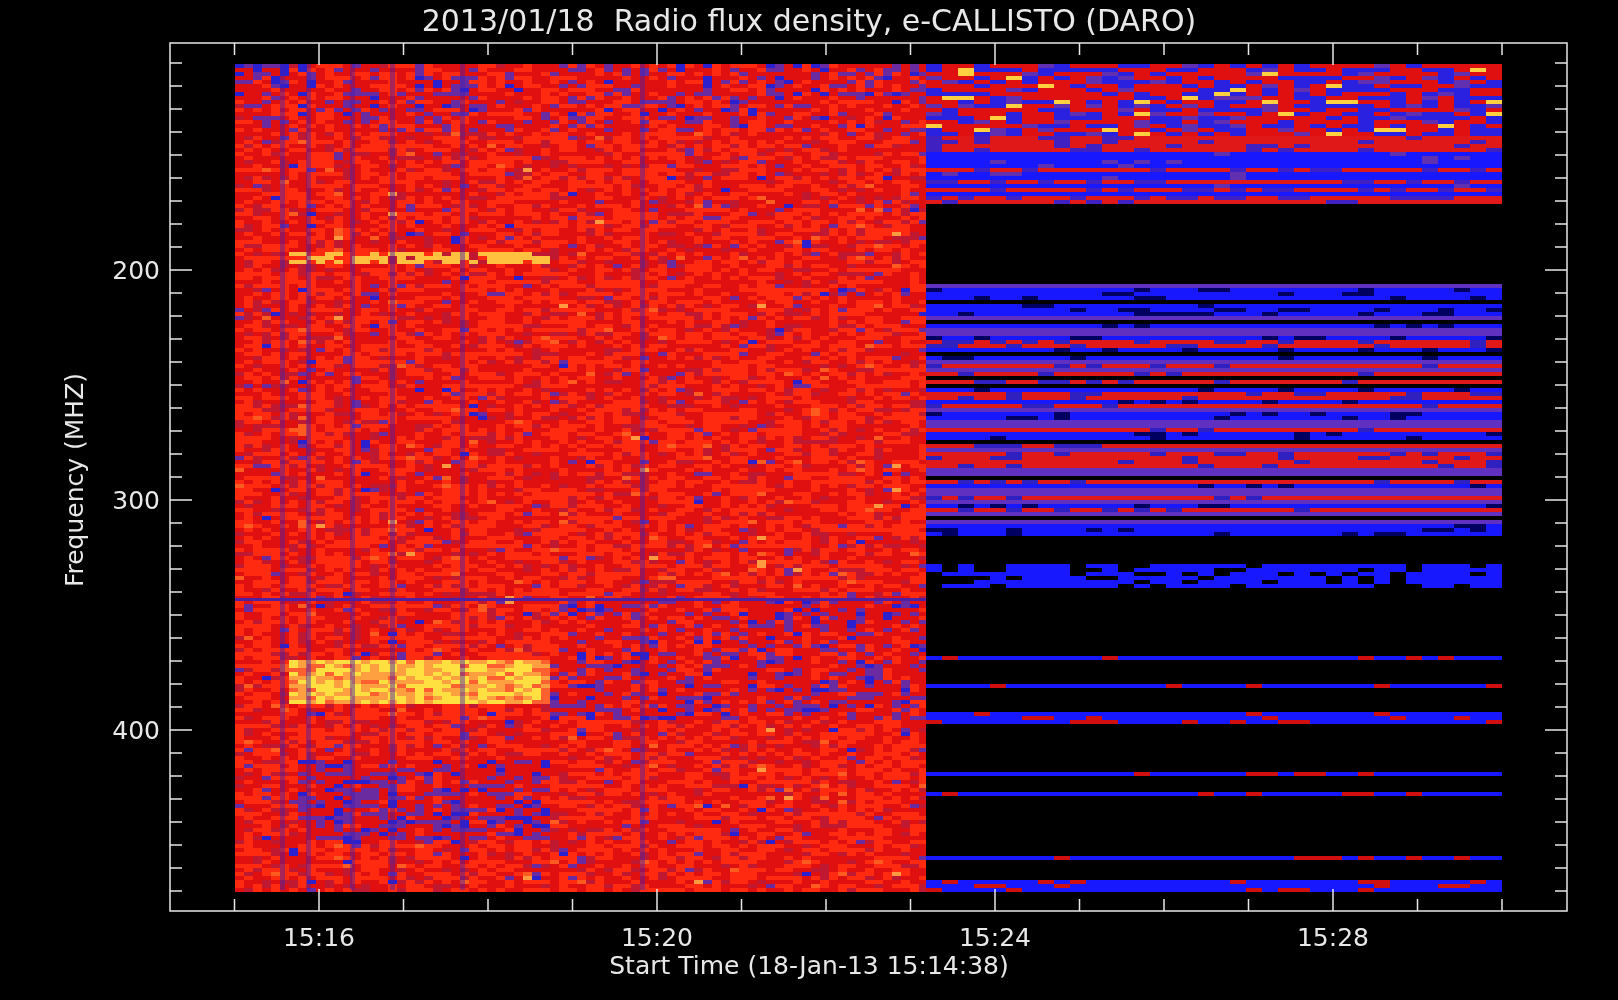 The height and width of the screenshot is (1000, 1618). What do you see at coordinates (809, 20) in the screenshot?
I see `chart-title: 2013/01/18 Radio flux density, e-CALLISTO (DARO)` at bounding box center [809, 20].